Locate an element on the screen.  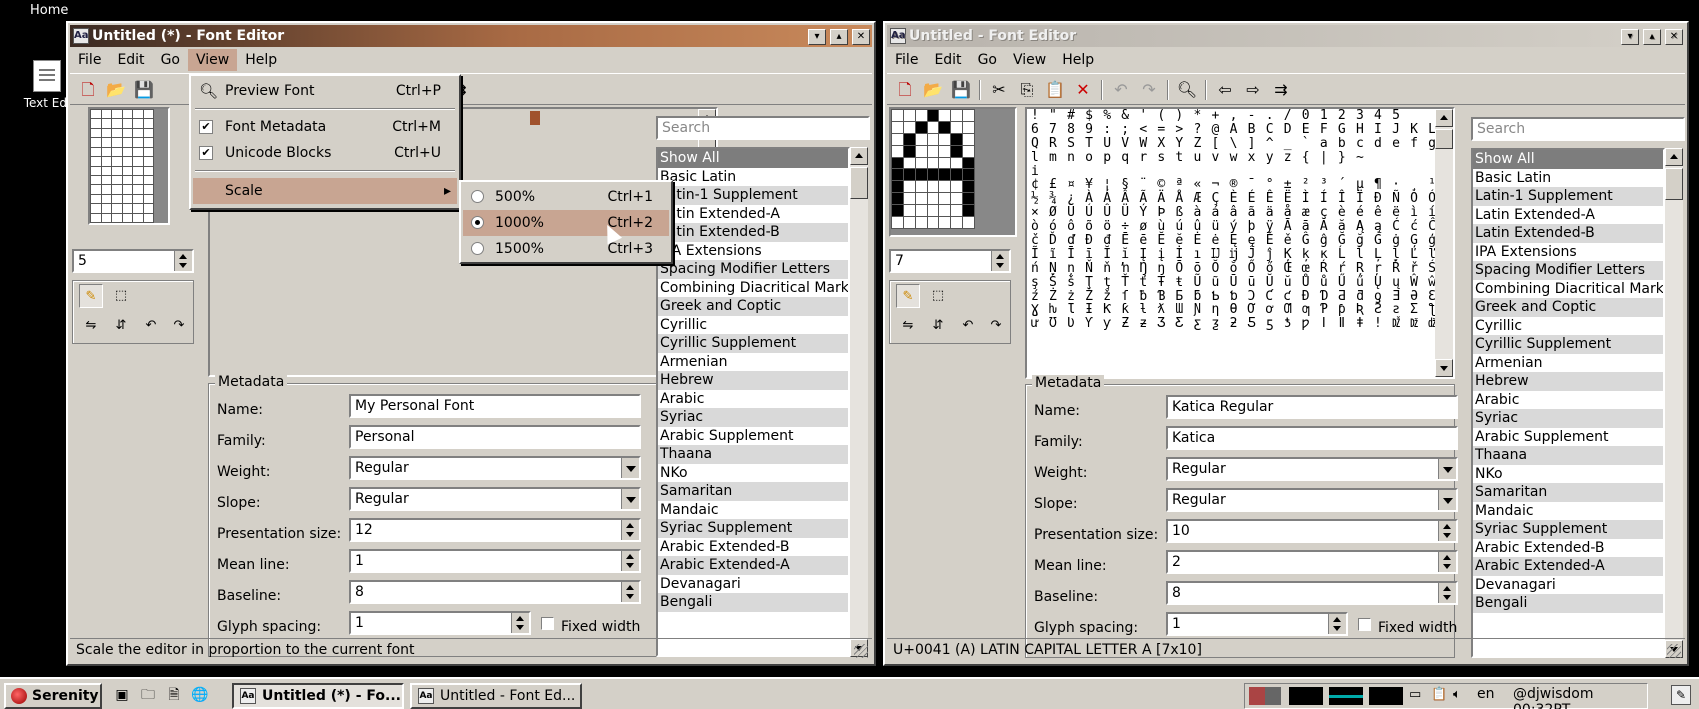
fixed-width-checkbox is located at coordinates (547, 623).